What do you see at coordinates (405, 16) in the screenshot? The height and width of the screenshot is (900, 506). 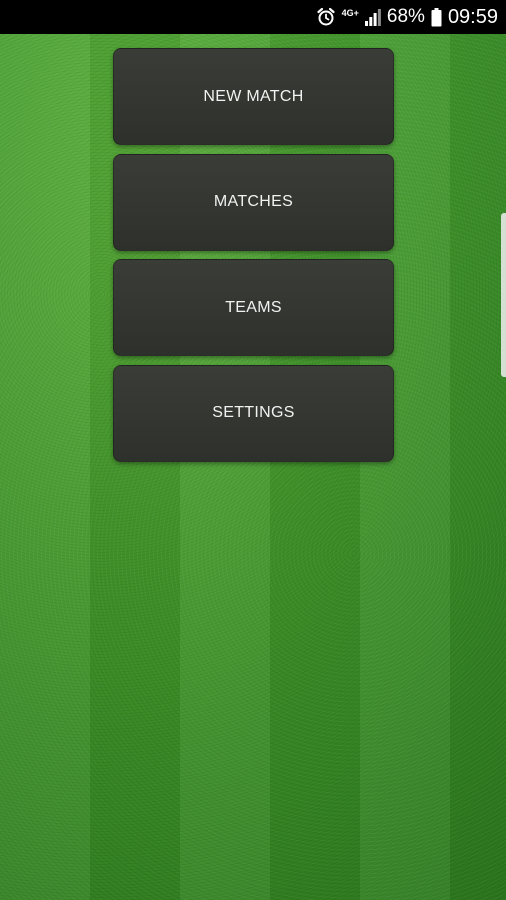 I see `battery-percent: 68%` at bounding box center [405, 16].